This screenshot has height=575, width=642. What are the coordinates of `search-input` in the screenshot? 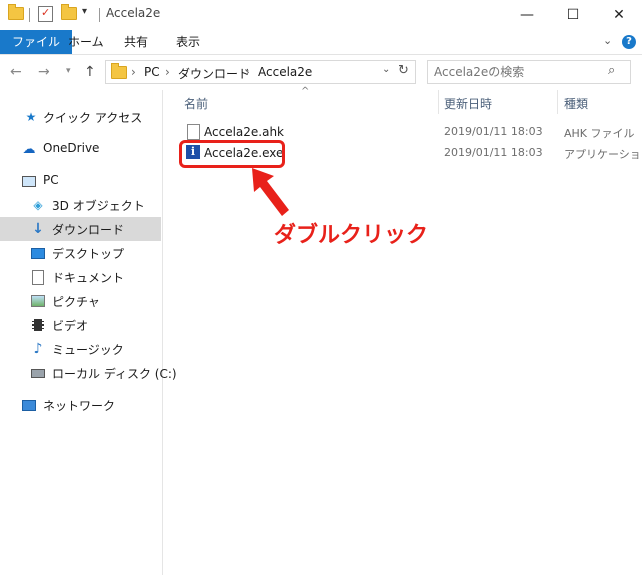 It's located at (518, 72).